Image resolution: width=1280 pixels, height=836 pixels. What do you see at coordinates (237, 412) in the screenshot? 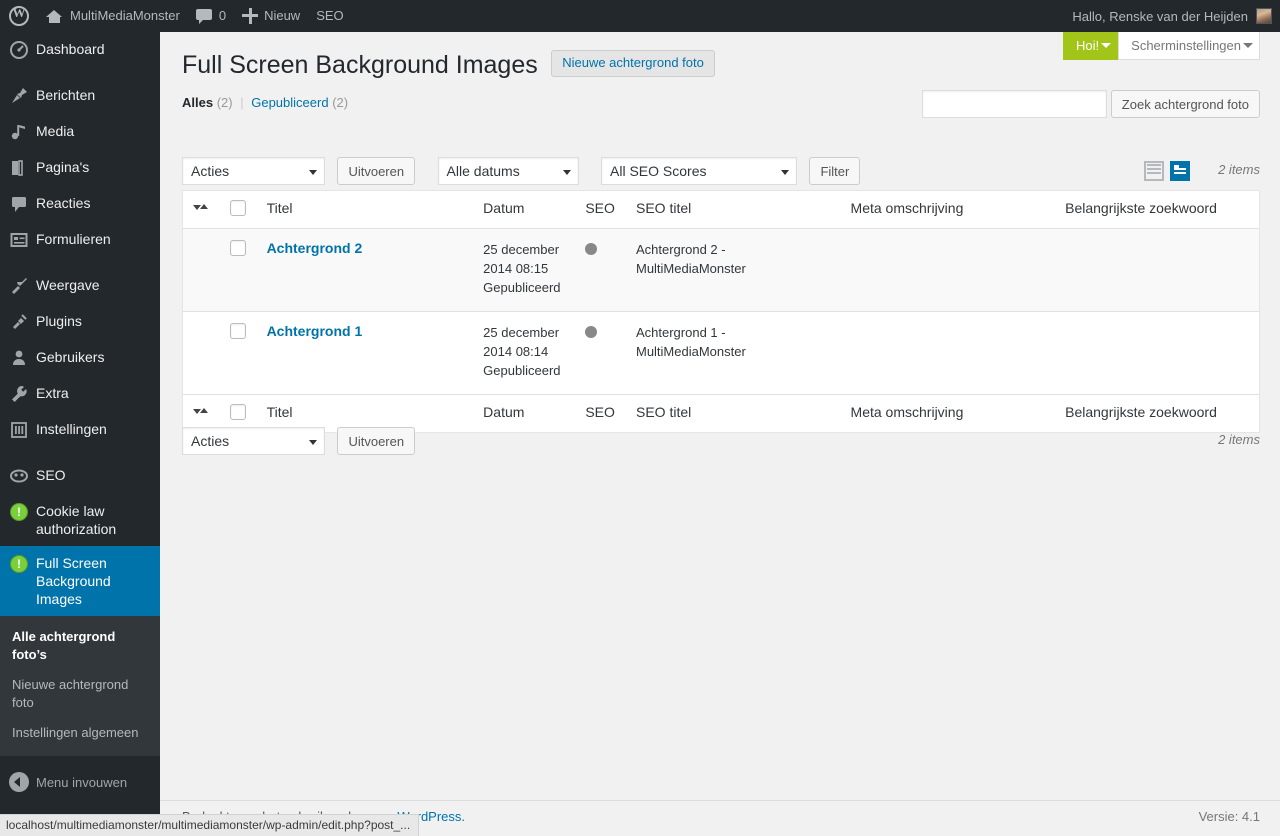
I see `select-all-checkbox-bottom` at bounding box center [237, 412].